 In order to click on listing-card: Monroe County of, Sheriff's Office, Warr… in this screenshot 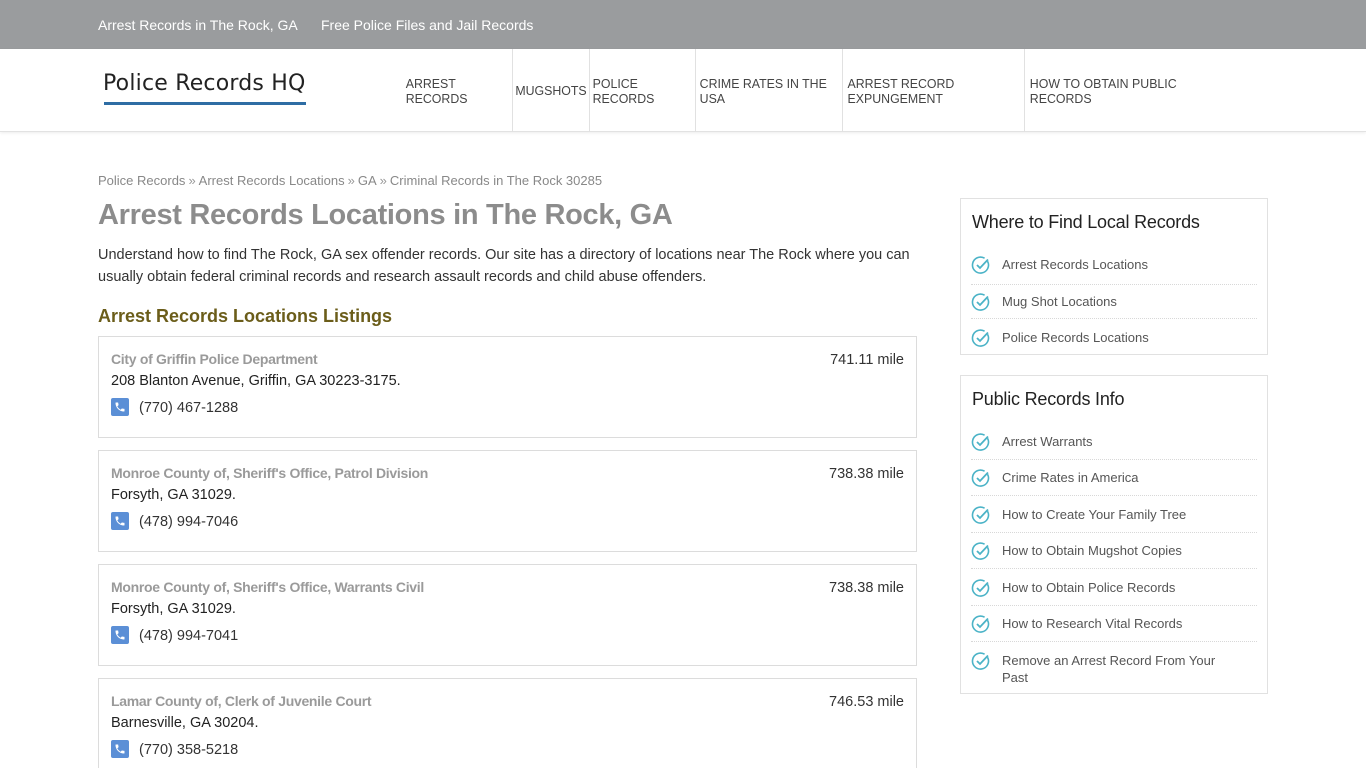, I will do `click(507, 615)`.